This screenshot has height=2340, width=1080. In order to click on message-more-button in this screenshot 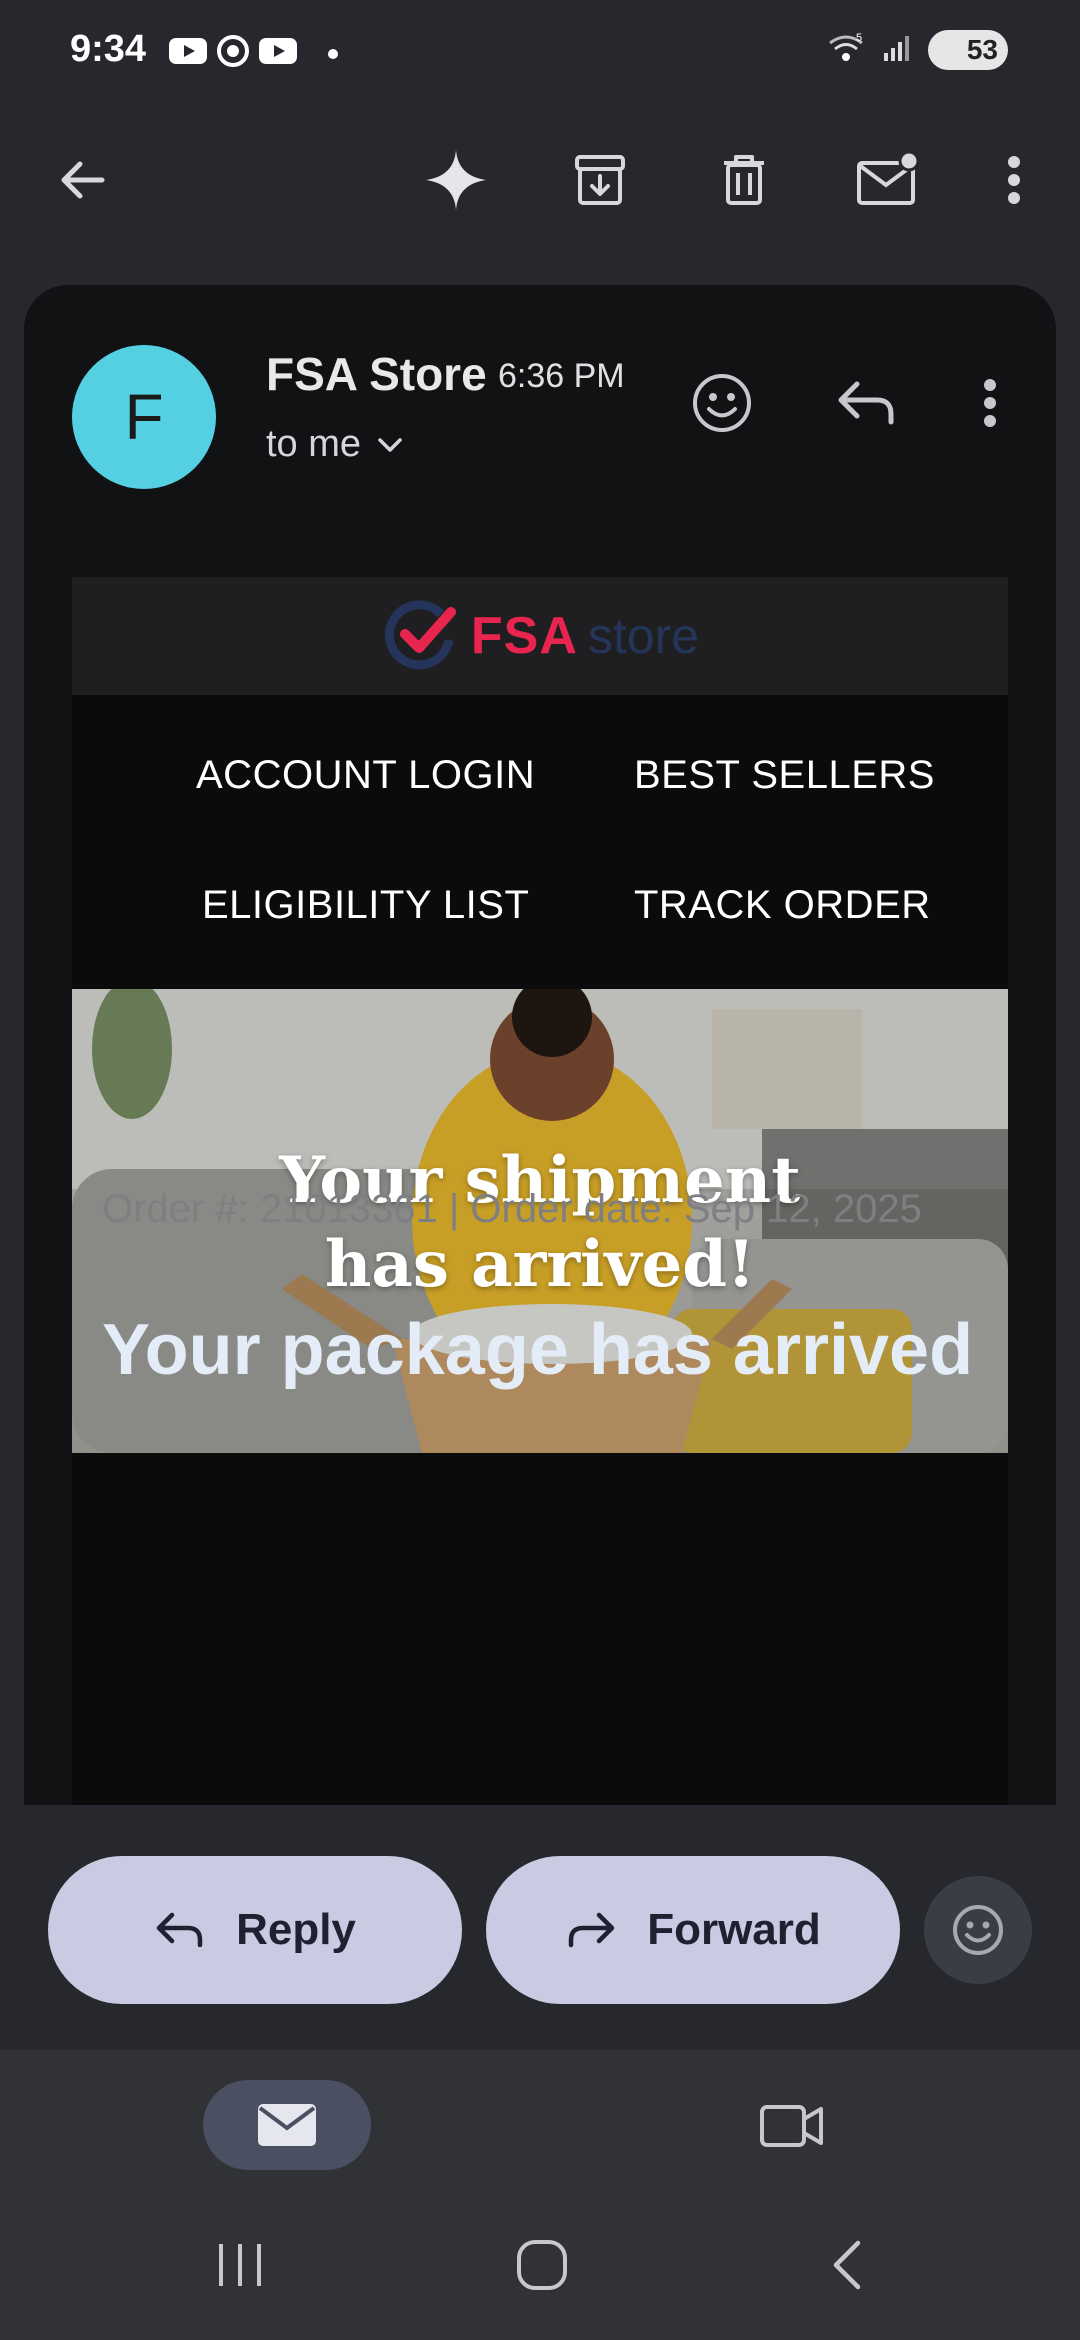, I will do `click(990, 403)`.